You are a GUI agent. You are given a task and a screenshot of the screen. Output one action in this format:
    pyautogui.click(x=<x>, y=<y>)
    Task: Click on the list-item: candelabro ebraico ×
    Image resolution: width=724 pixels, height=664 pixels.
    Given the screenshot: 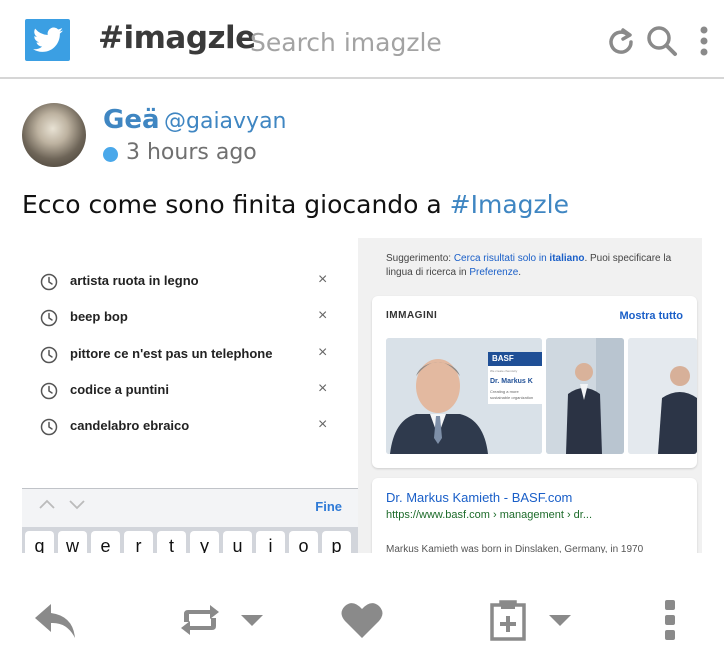 What is the action you would take?
    pyautogui.click(x=190, y=427)
    